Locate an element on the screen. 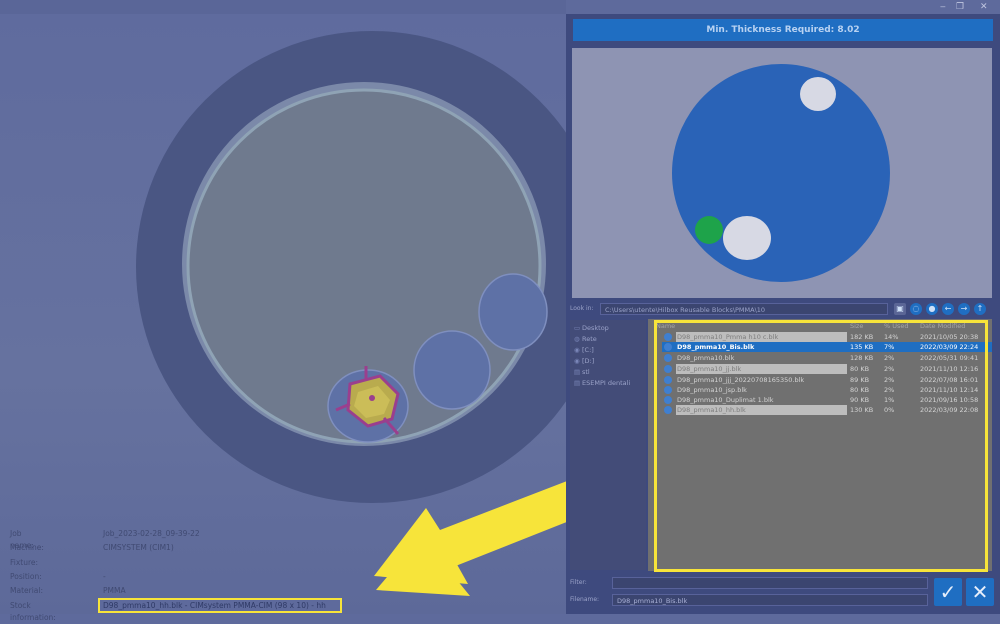 This screenshot has height=624, width=1000. min-thickness-banner: Min. Thickness Required: 8.02 is located at coordinates (783, 30).